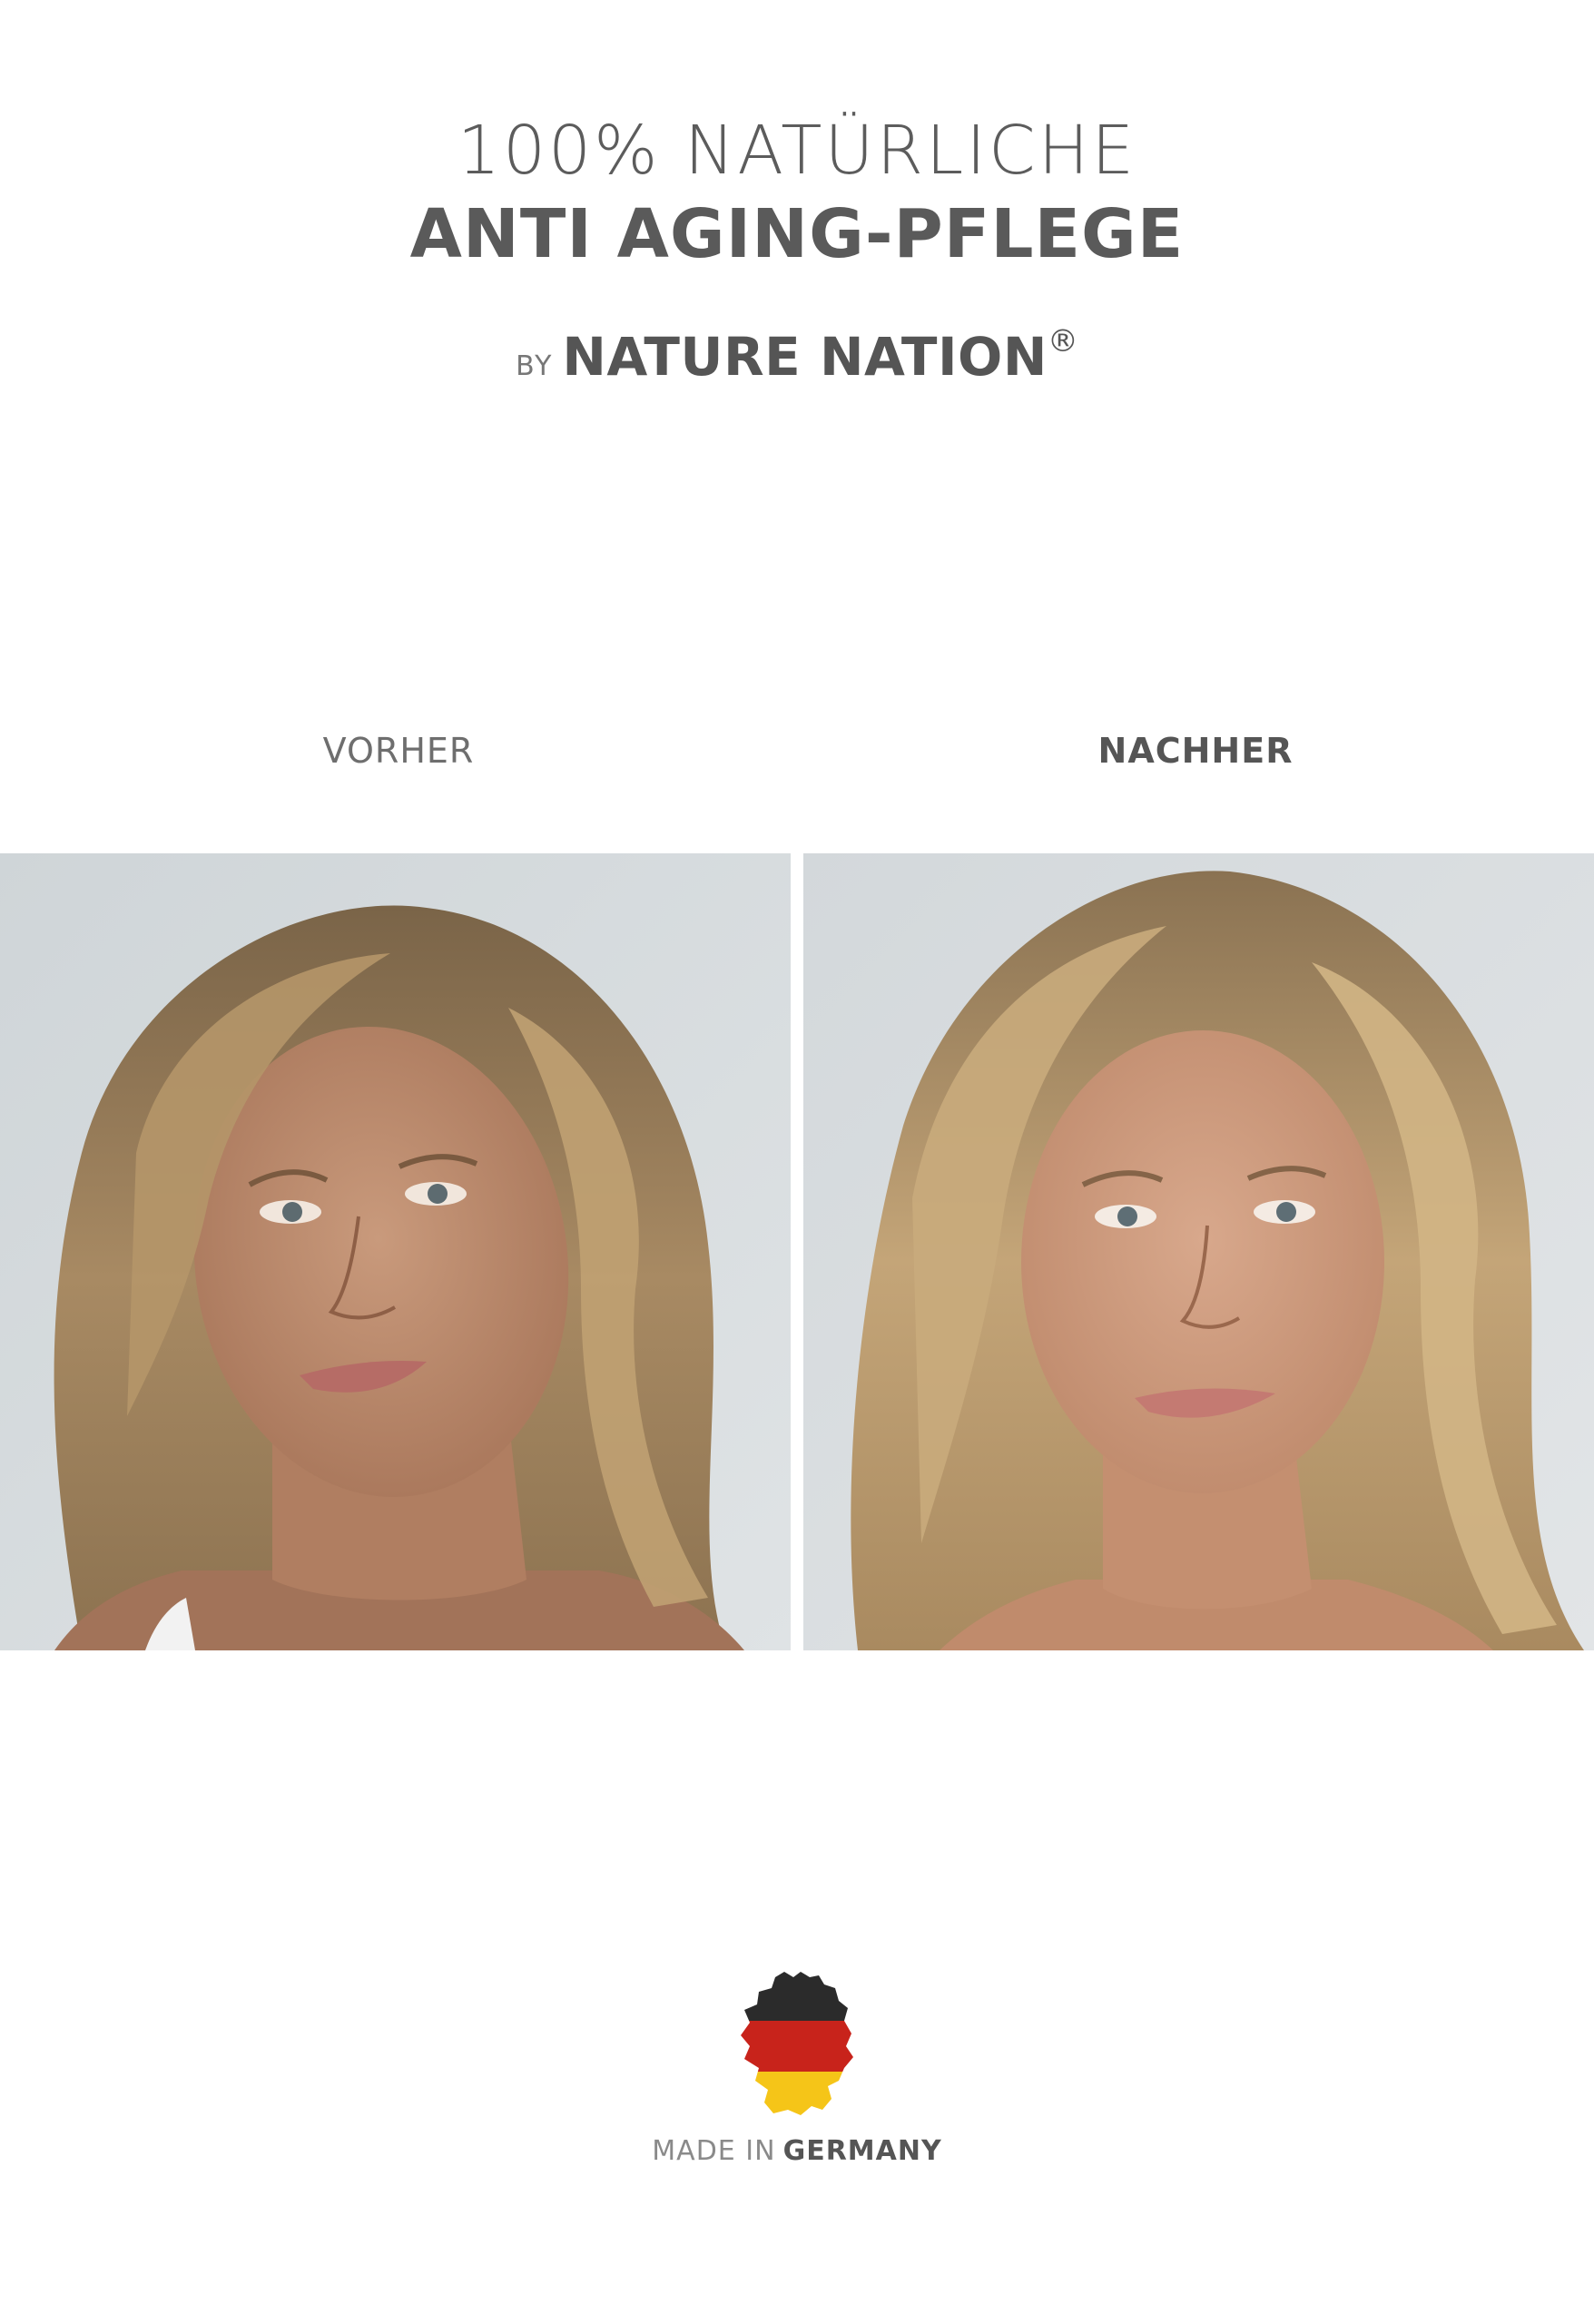  Describe the element at coordinates (805, 357) in the screenshot. I see `brand-name: NATURE NATION` at that location.